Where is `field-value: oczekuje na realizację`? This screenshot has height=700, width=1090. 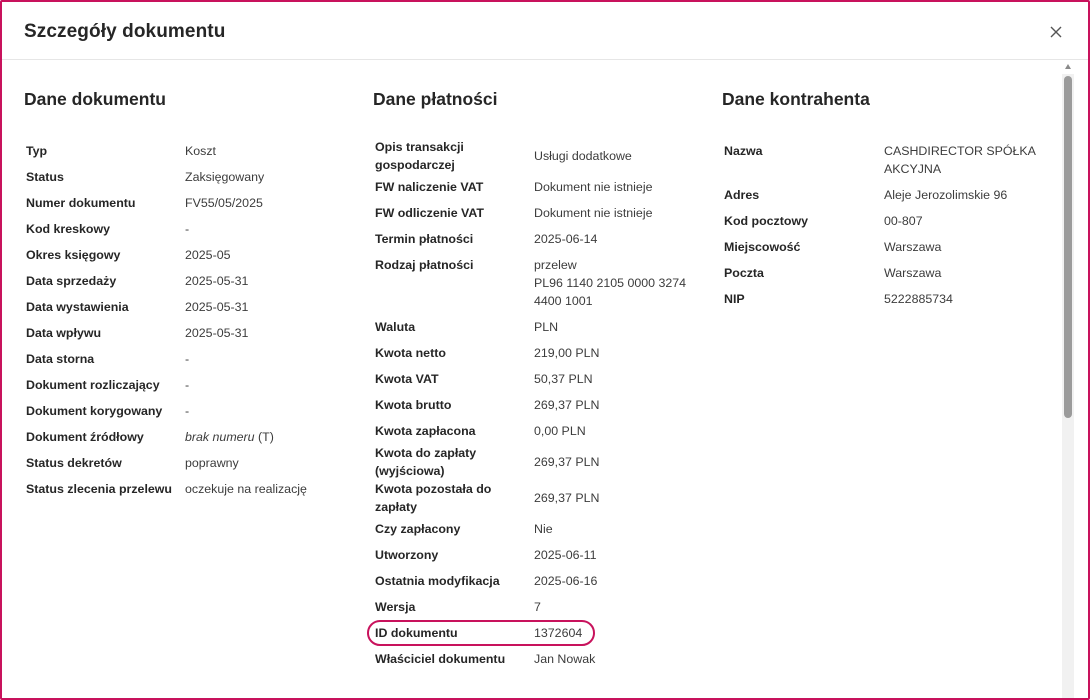
field-value: oczekuje na realizację is located at coordinates (246, 489).